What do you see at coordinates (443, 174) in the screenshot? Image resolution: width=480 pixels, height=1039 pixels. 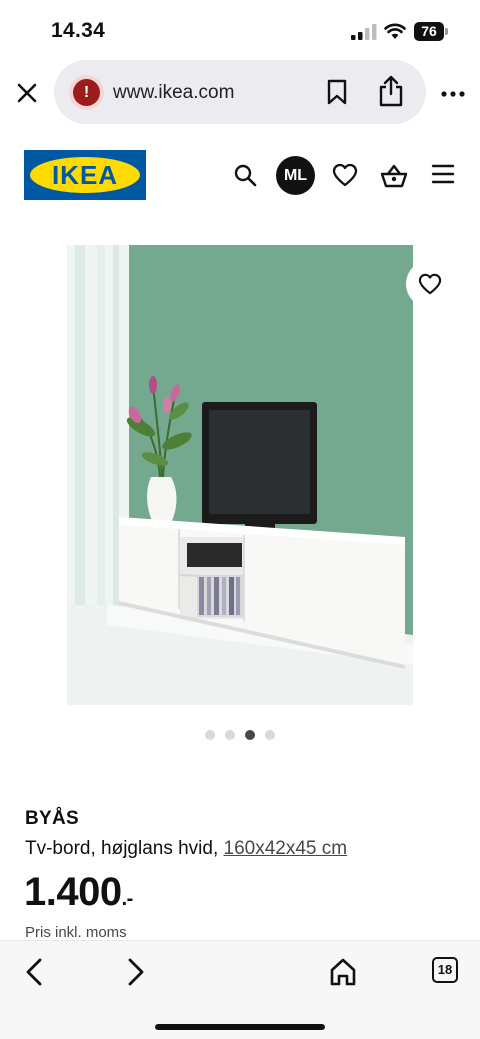 I see `hamburger-menu-icon` at bounding box center [443, 174].